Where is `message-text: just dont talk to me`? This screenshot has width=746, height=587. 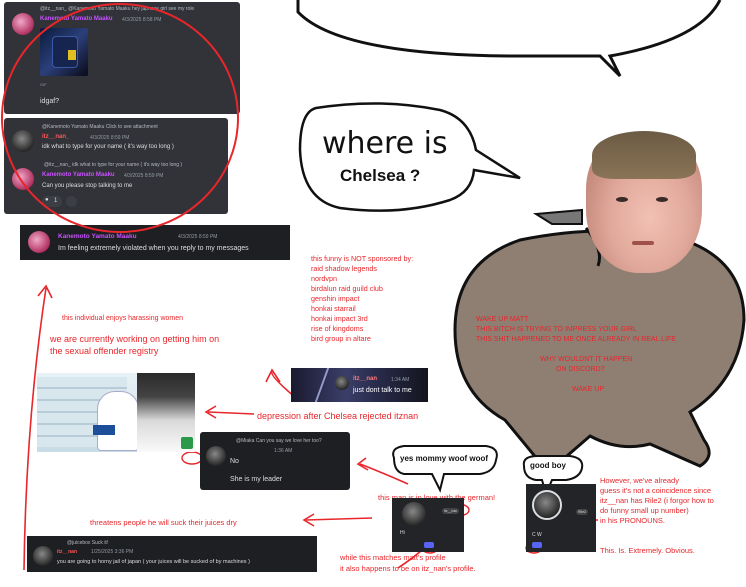 message-text: just dont talk to me is located at coordinates (382, 390).